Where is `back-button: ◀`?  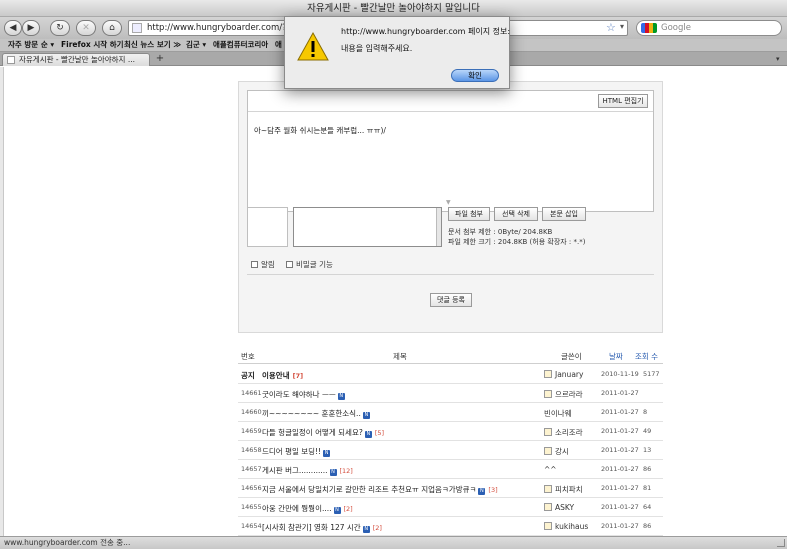
back-button: ◀ is located at coordinates (13, 28).